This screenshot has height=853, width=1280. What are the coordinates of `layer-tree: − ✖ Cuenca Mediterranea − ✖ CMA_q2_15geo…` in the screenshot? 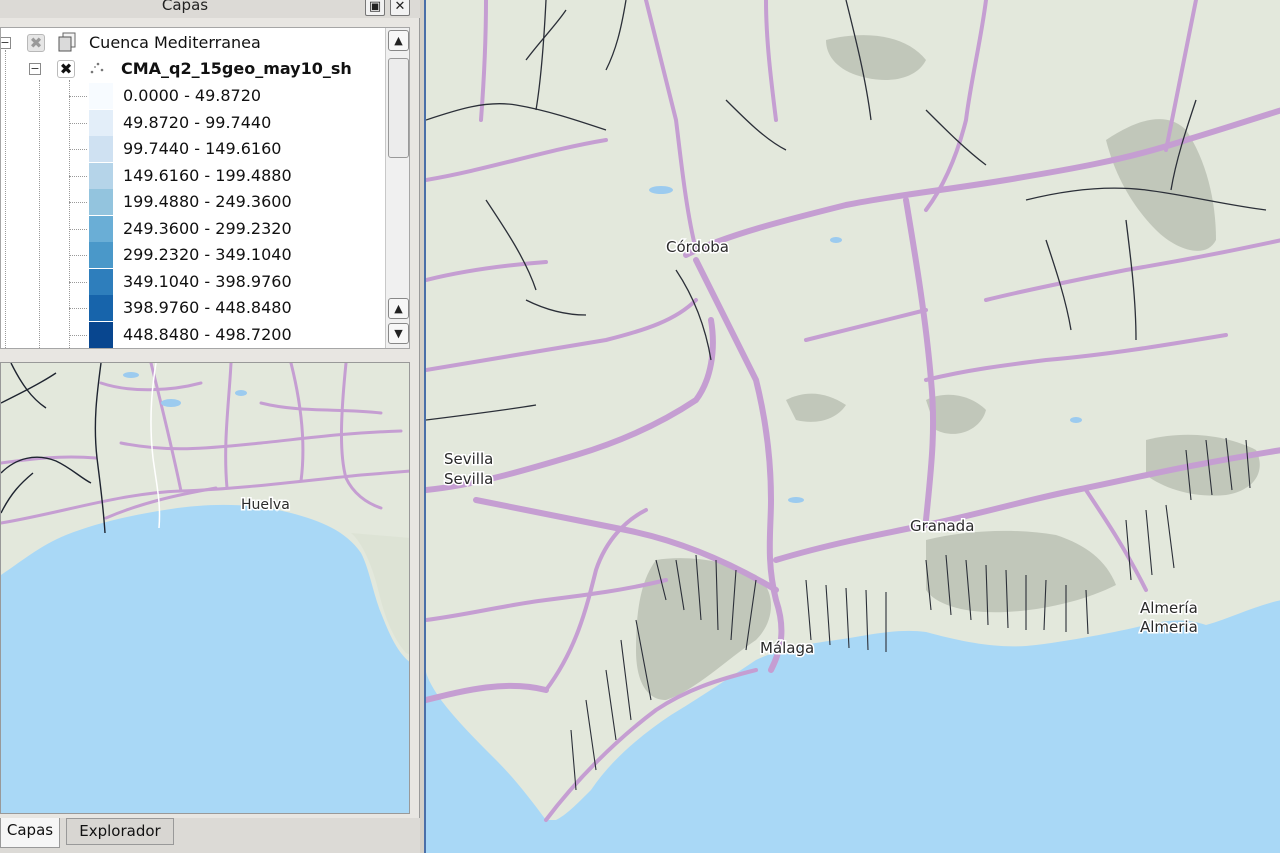 It's located at (205, 188).